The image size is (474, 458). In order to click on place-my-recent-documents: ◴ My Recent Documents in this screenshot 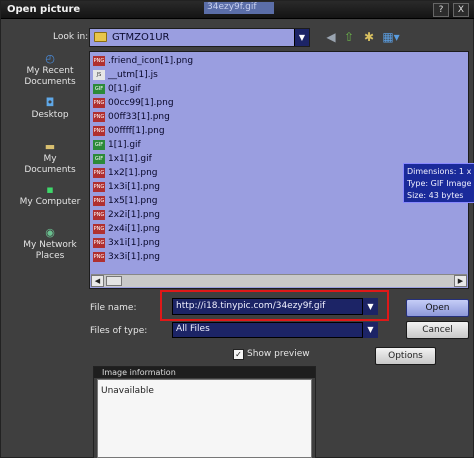, I will do `click(50, 70)`.